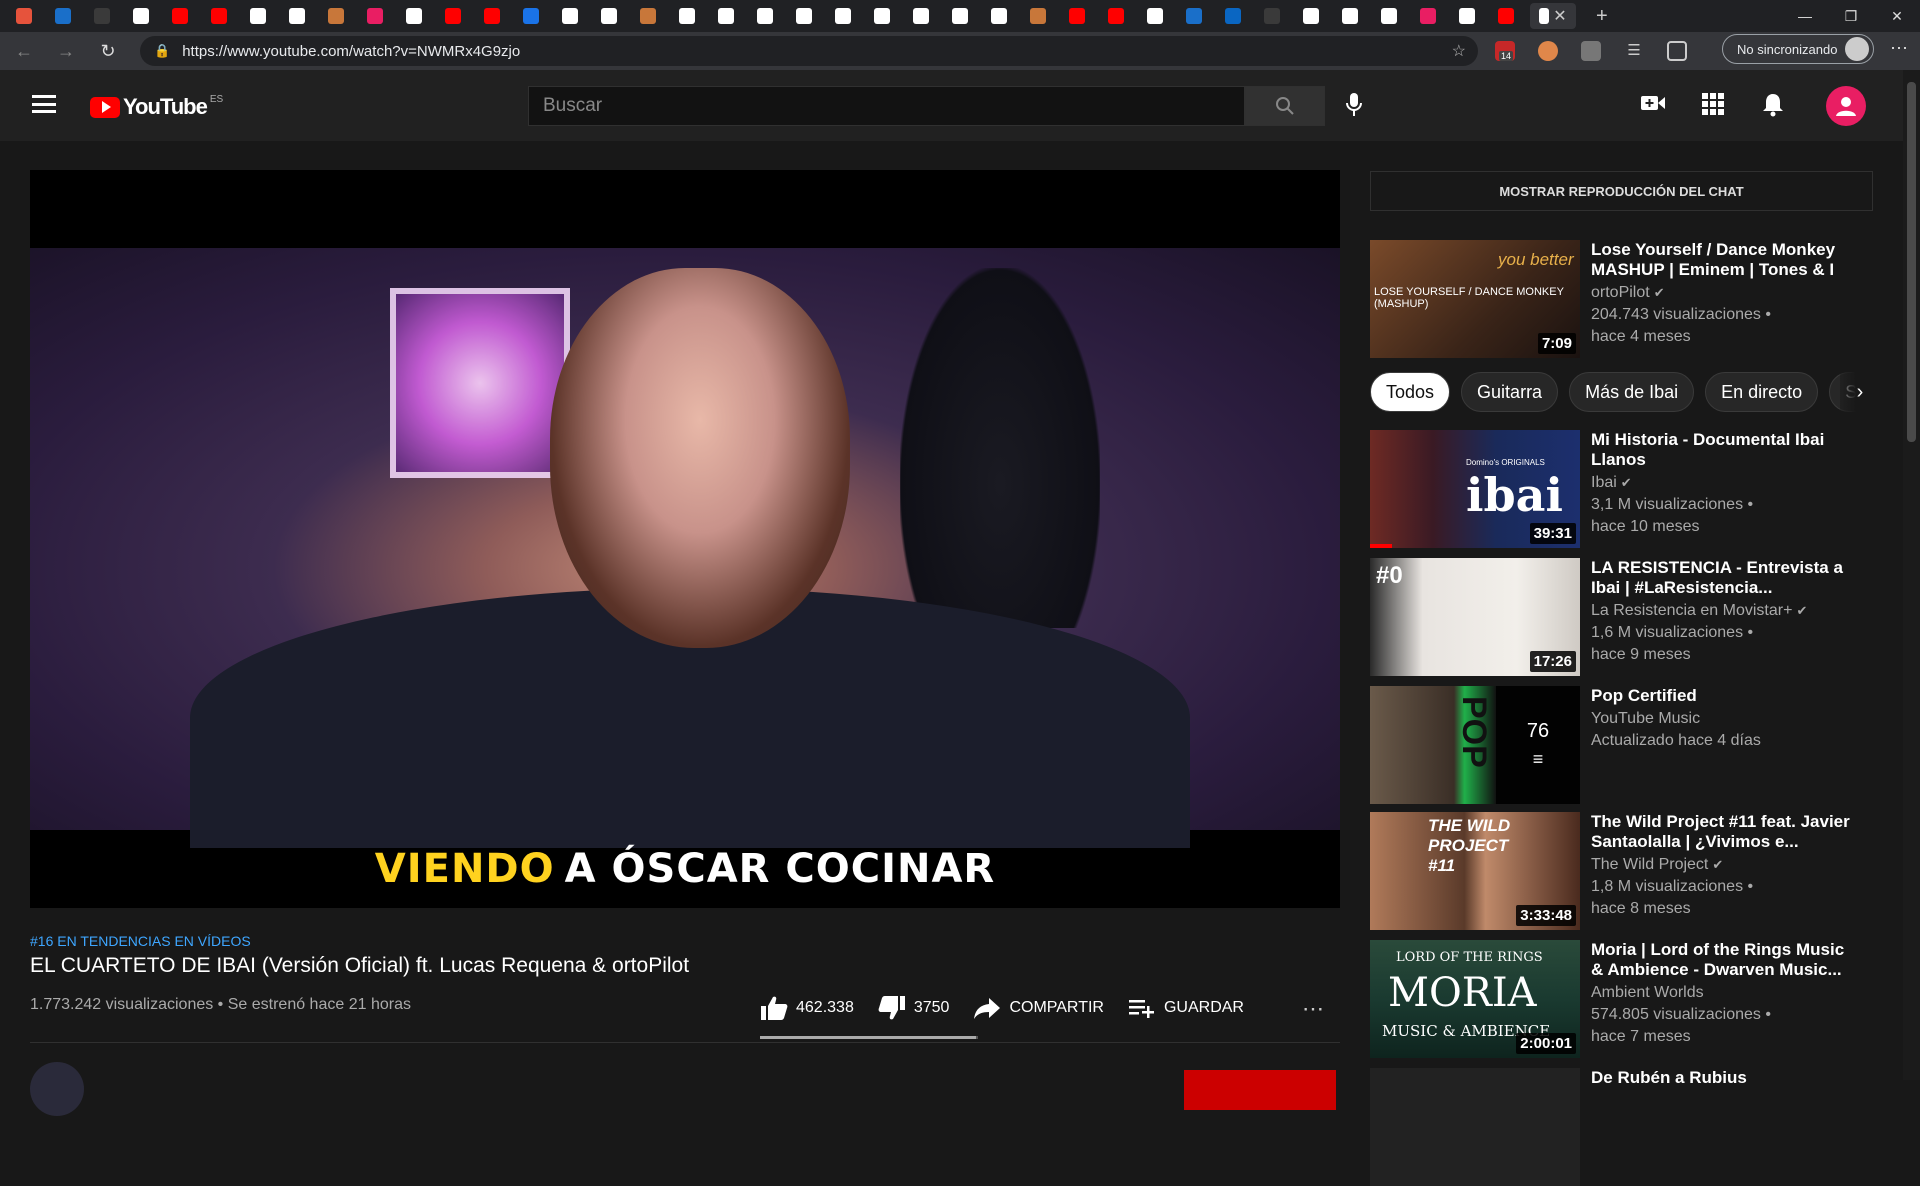 This screenshot has height=1186, width=1920. I want to click on video-thumbnail: #0 17:26, so click(1475, 617).